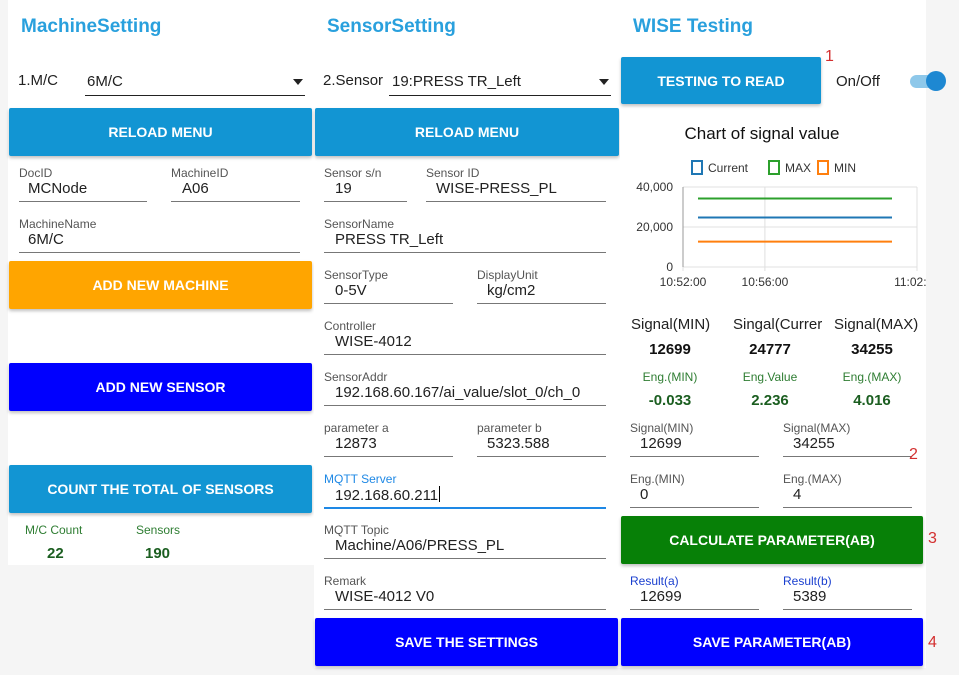 The width and height of the screenshot is (959, 675). Describe the element at coordinates (807, 581) in the screenshot. I see `result-b-label: Result(b)` at that location.